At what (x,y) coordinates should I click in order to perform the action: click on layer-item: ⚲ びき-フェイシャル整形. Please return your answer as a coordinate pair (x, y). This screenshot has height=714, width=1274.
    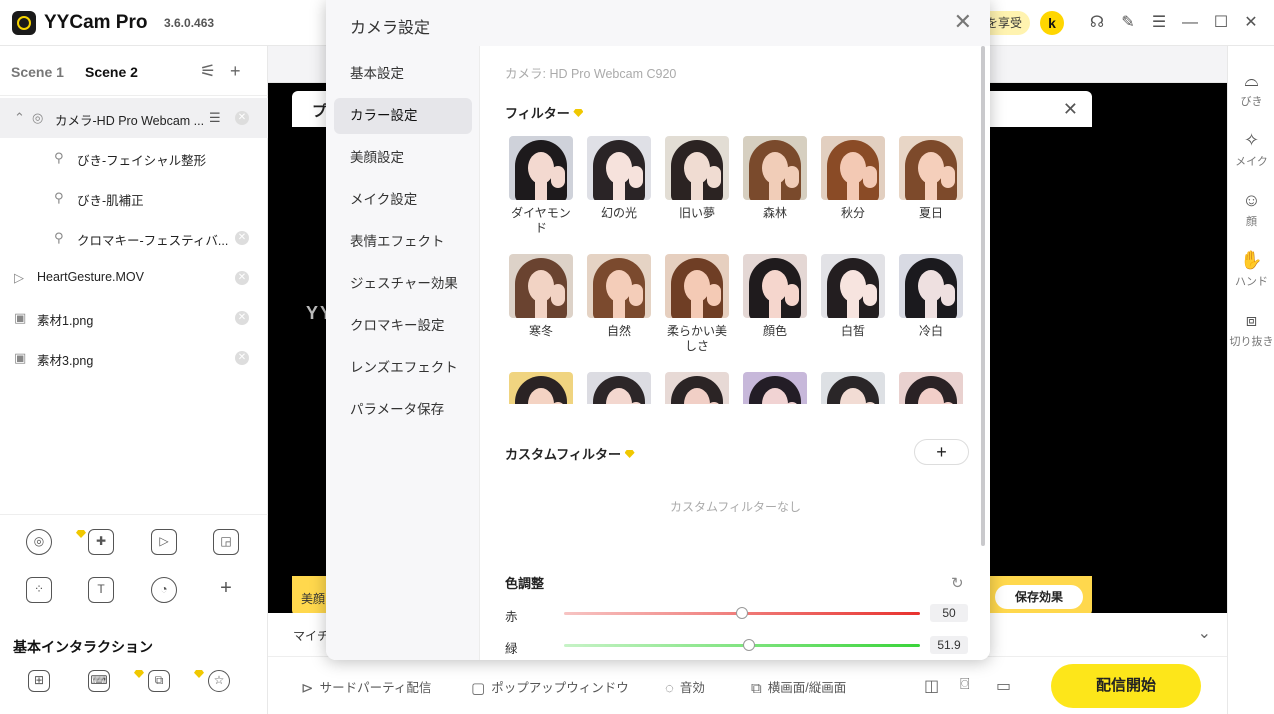
    Looking at the image, I should click on (134, 158).